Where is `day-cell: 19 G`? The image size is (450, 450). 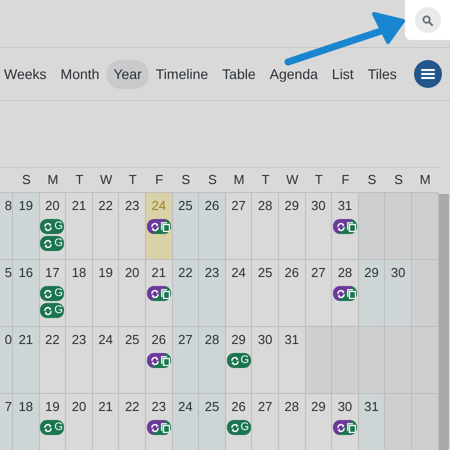 day-cell: 19 G is located at coordinates (53, 422).